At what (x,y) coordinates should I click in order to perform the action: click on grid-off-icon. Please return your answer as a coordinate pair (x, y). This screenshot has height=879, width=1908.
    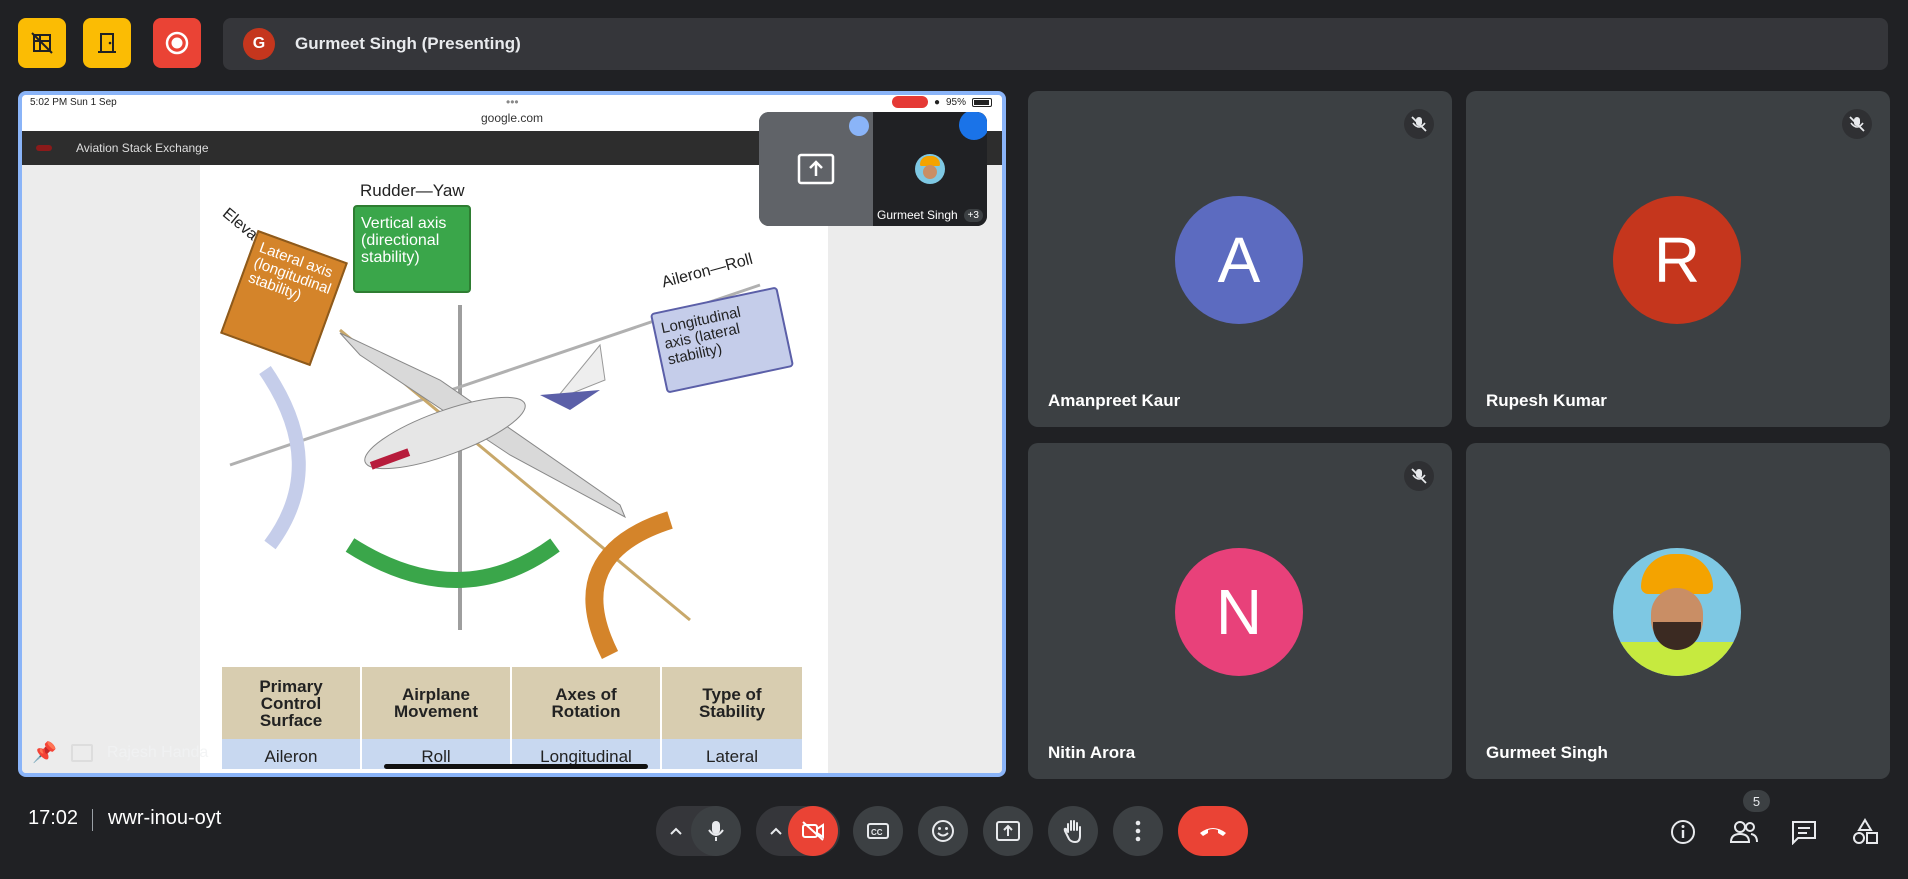
    Looking at the image, I should click on (42, 43).